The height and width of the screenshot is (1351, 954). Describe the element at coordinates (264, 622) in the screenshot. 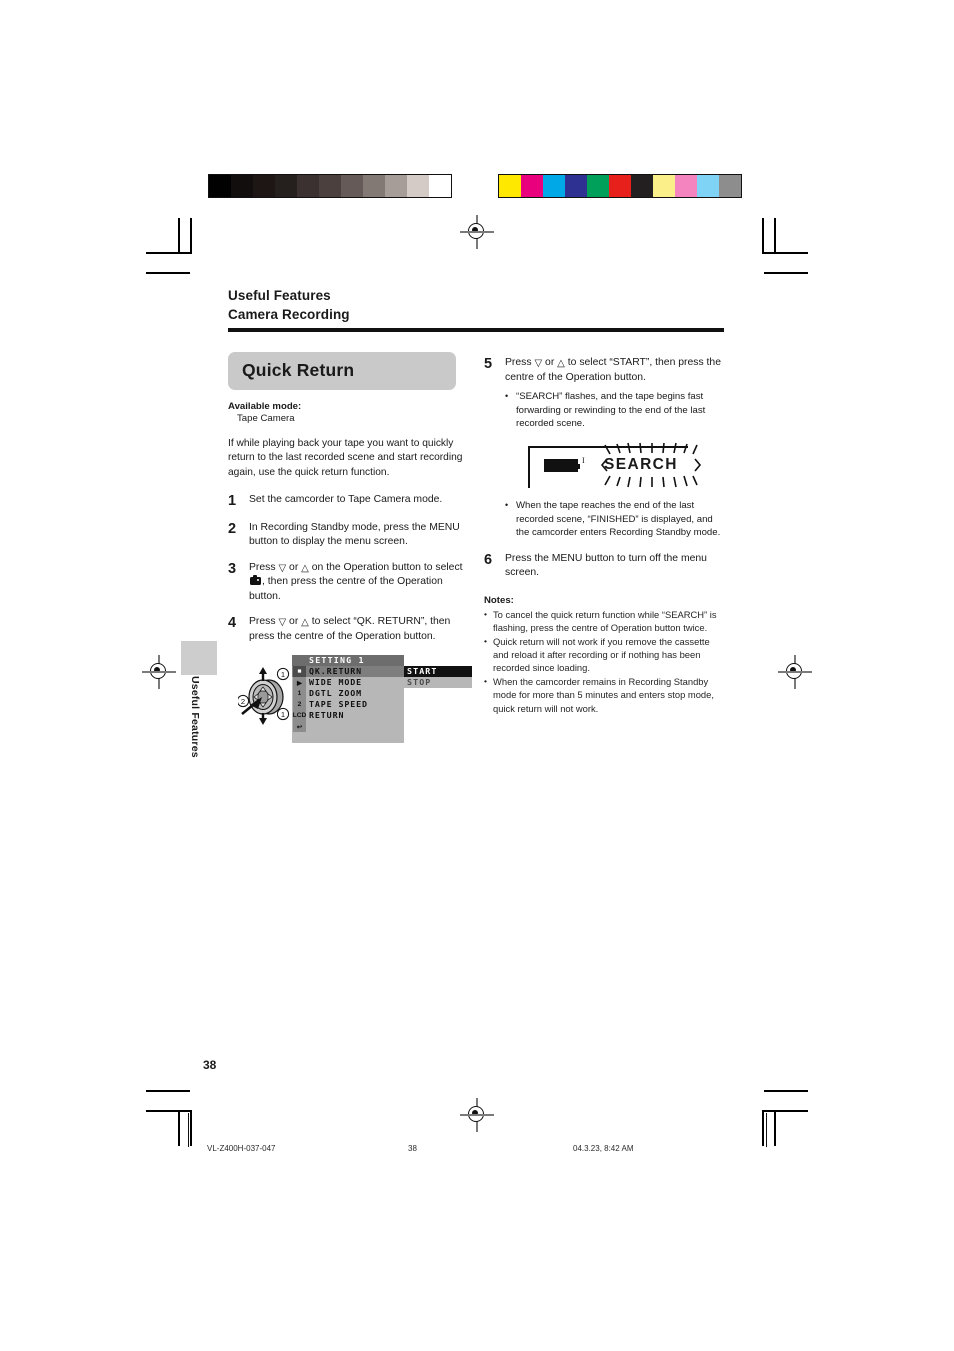

I see `step-4-pre: Press` at that location.